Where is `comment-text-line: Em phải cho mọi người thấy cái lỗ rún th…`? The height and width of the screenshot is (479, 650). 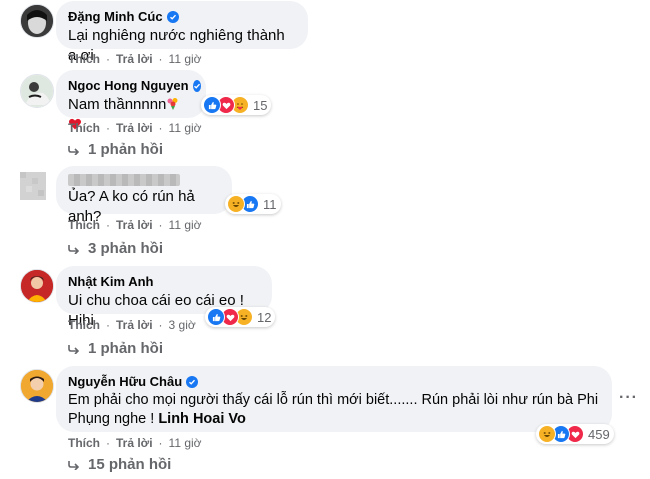
comment-text-line: Em phải cho mọi người thấy cái lỗ rún th… is located at coordinates (333, 400).